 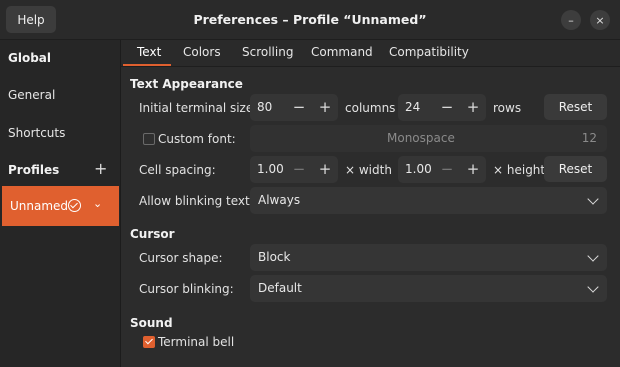 What do you see at coordinates (447, 169) in the screenshot?
I see `cell-height-decrement-icon: −` at bounding box center [447, 169].